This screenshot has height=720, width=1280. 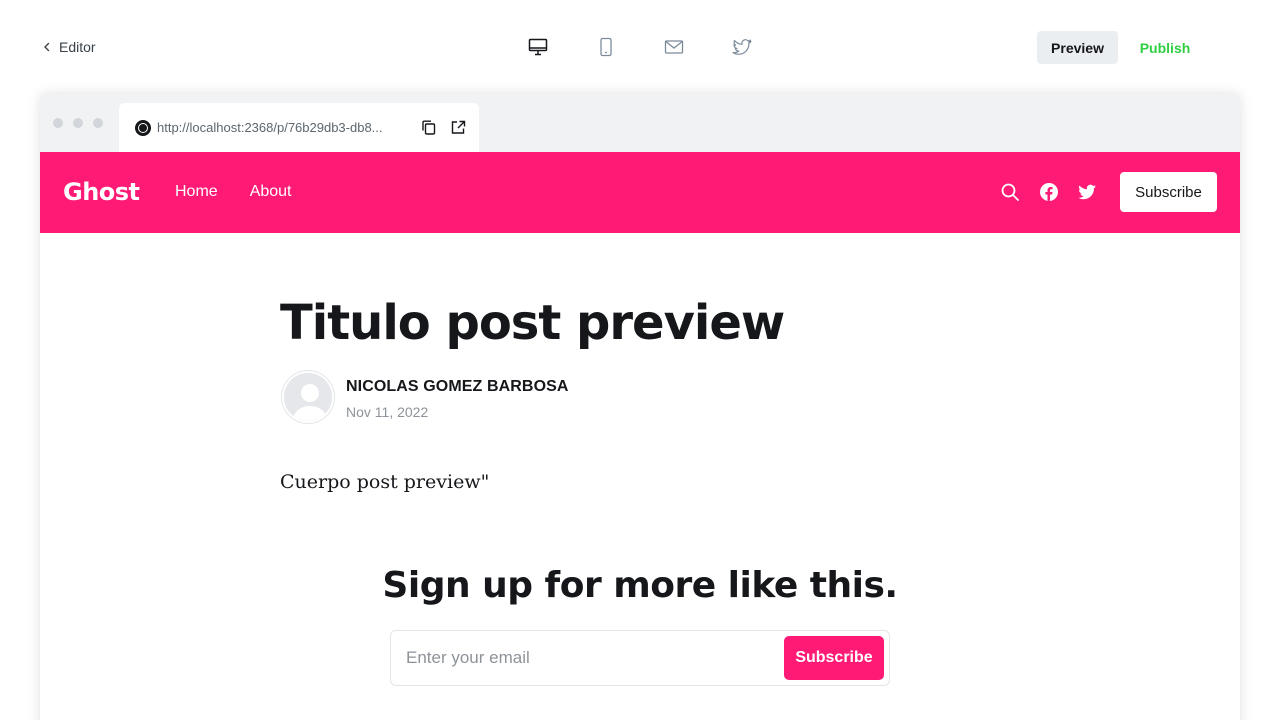 I want to click on open-in-new-tab-button, so click(x=458, y=128).